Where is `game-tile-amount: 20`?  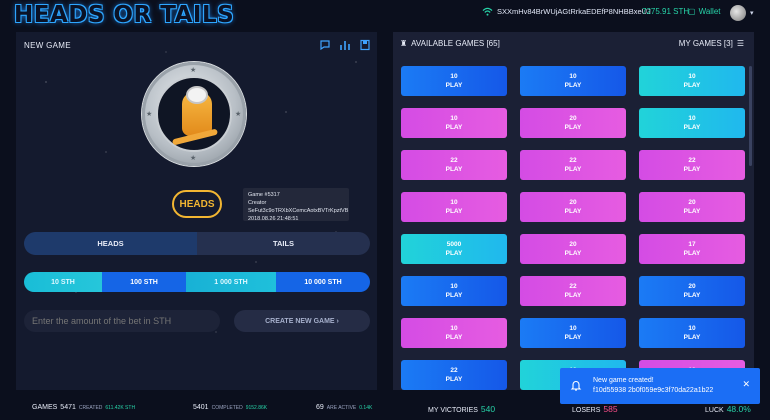
game-tile-amount: 20 is located at coordinates (573, 244).